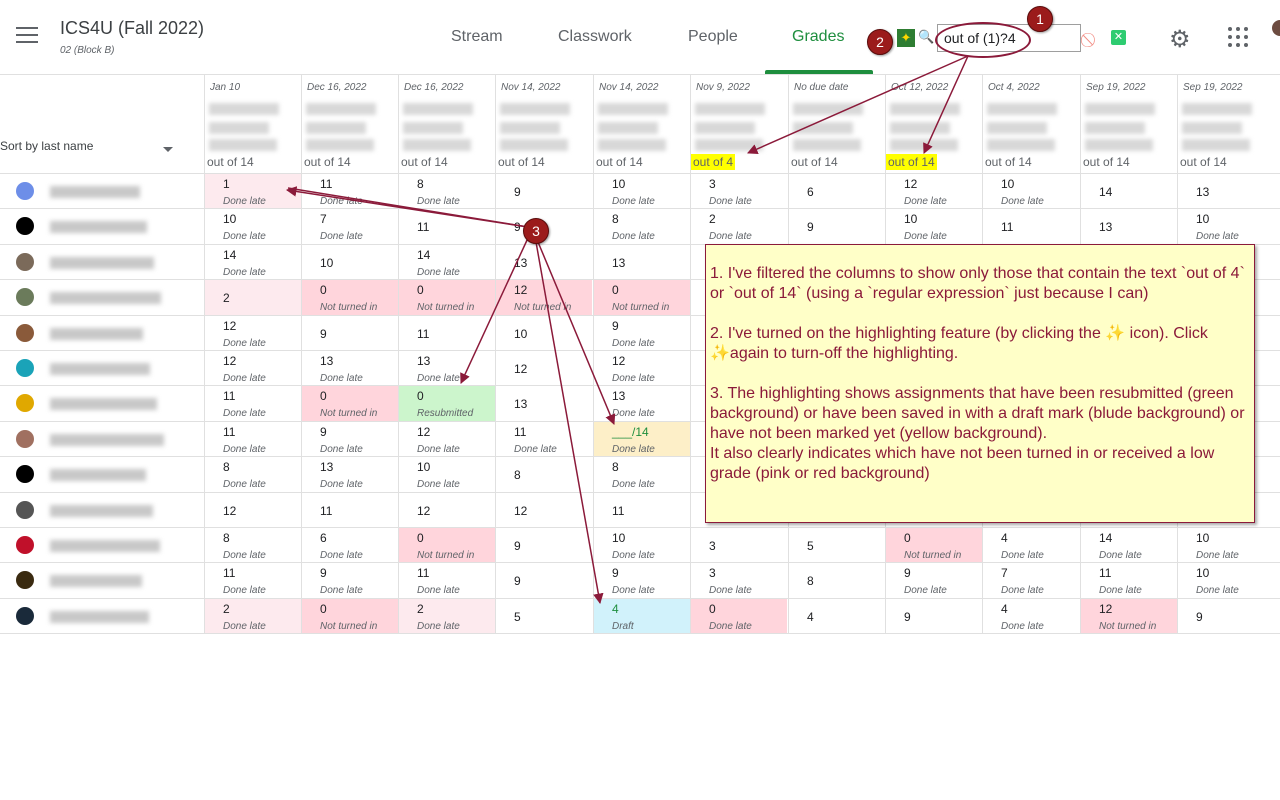 The image size is (1280, 800). Describe the element at coordinates (252, 298) in the screenshot. I see `grade-cell: 2` at that location.